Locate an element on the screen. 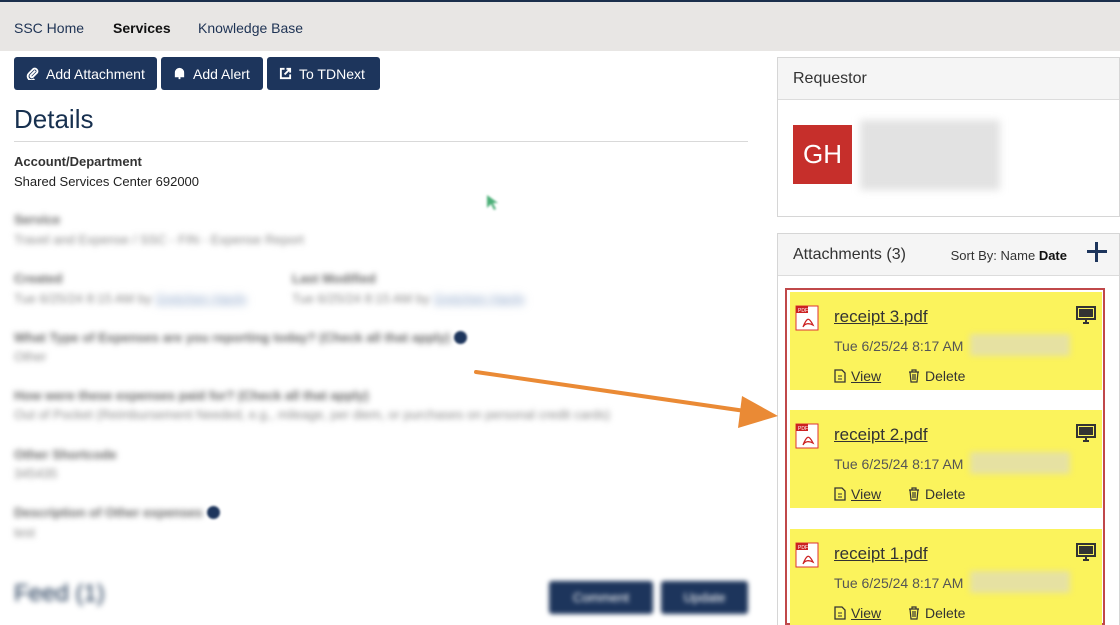 This screenshot has width=1120, height=625. add-alert-button: Add Alert is located at coordinates (212, 73).